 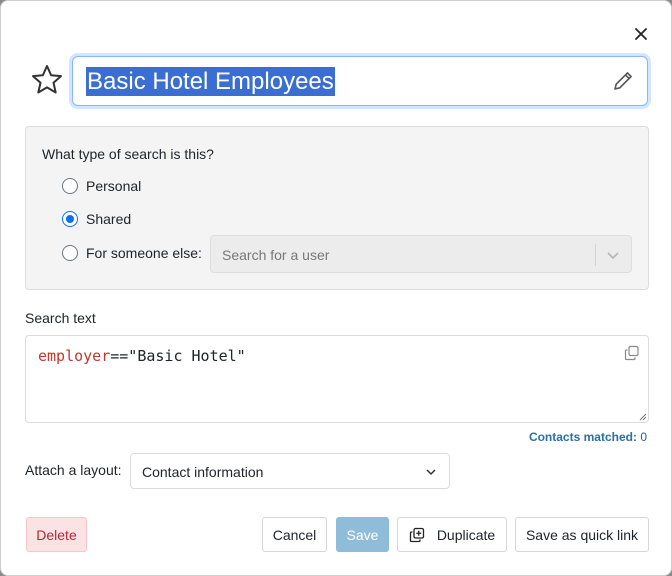 I want to click on close-button, so click(x=641, y=34).